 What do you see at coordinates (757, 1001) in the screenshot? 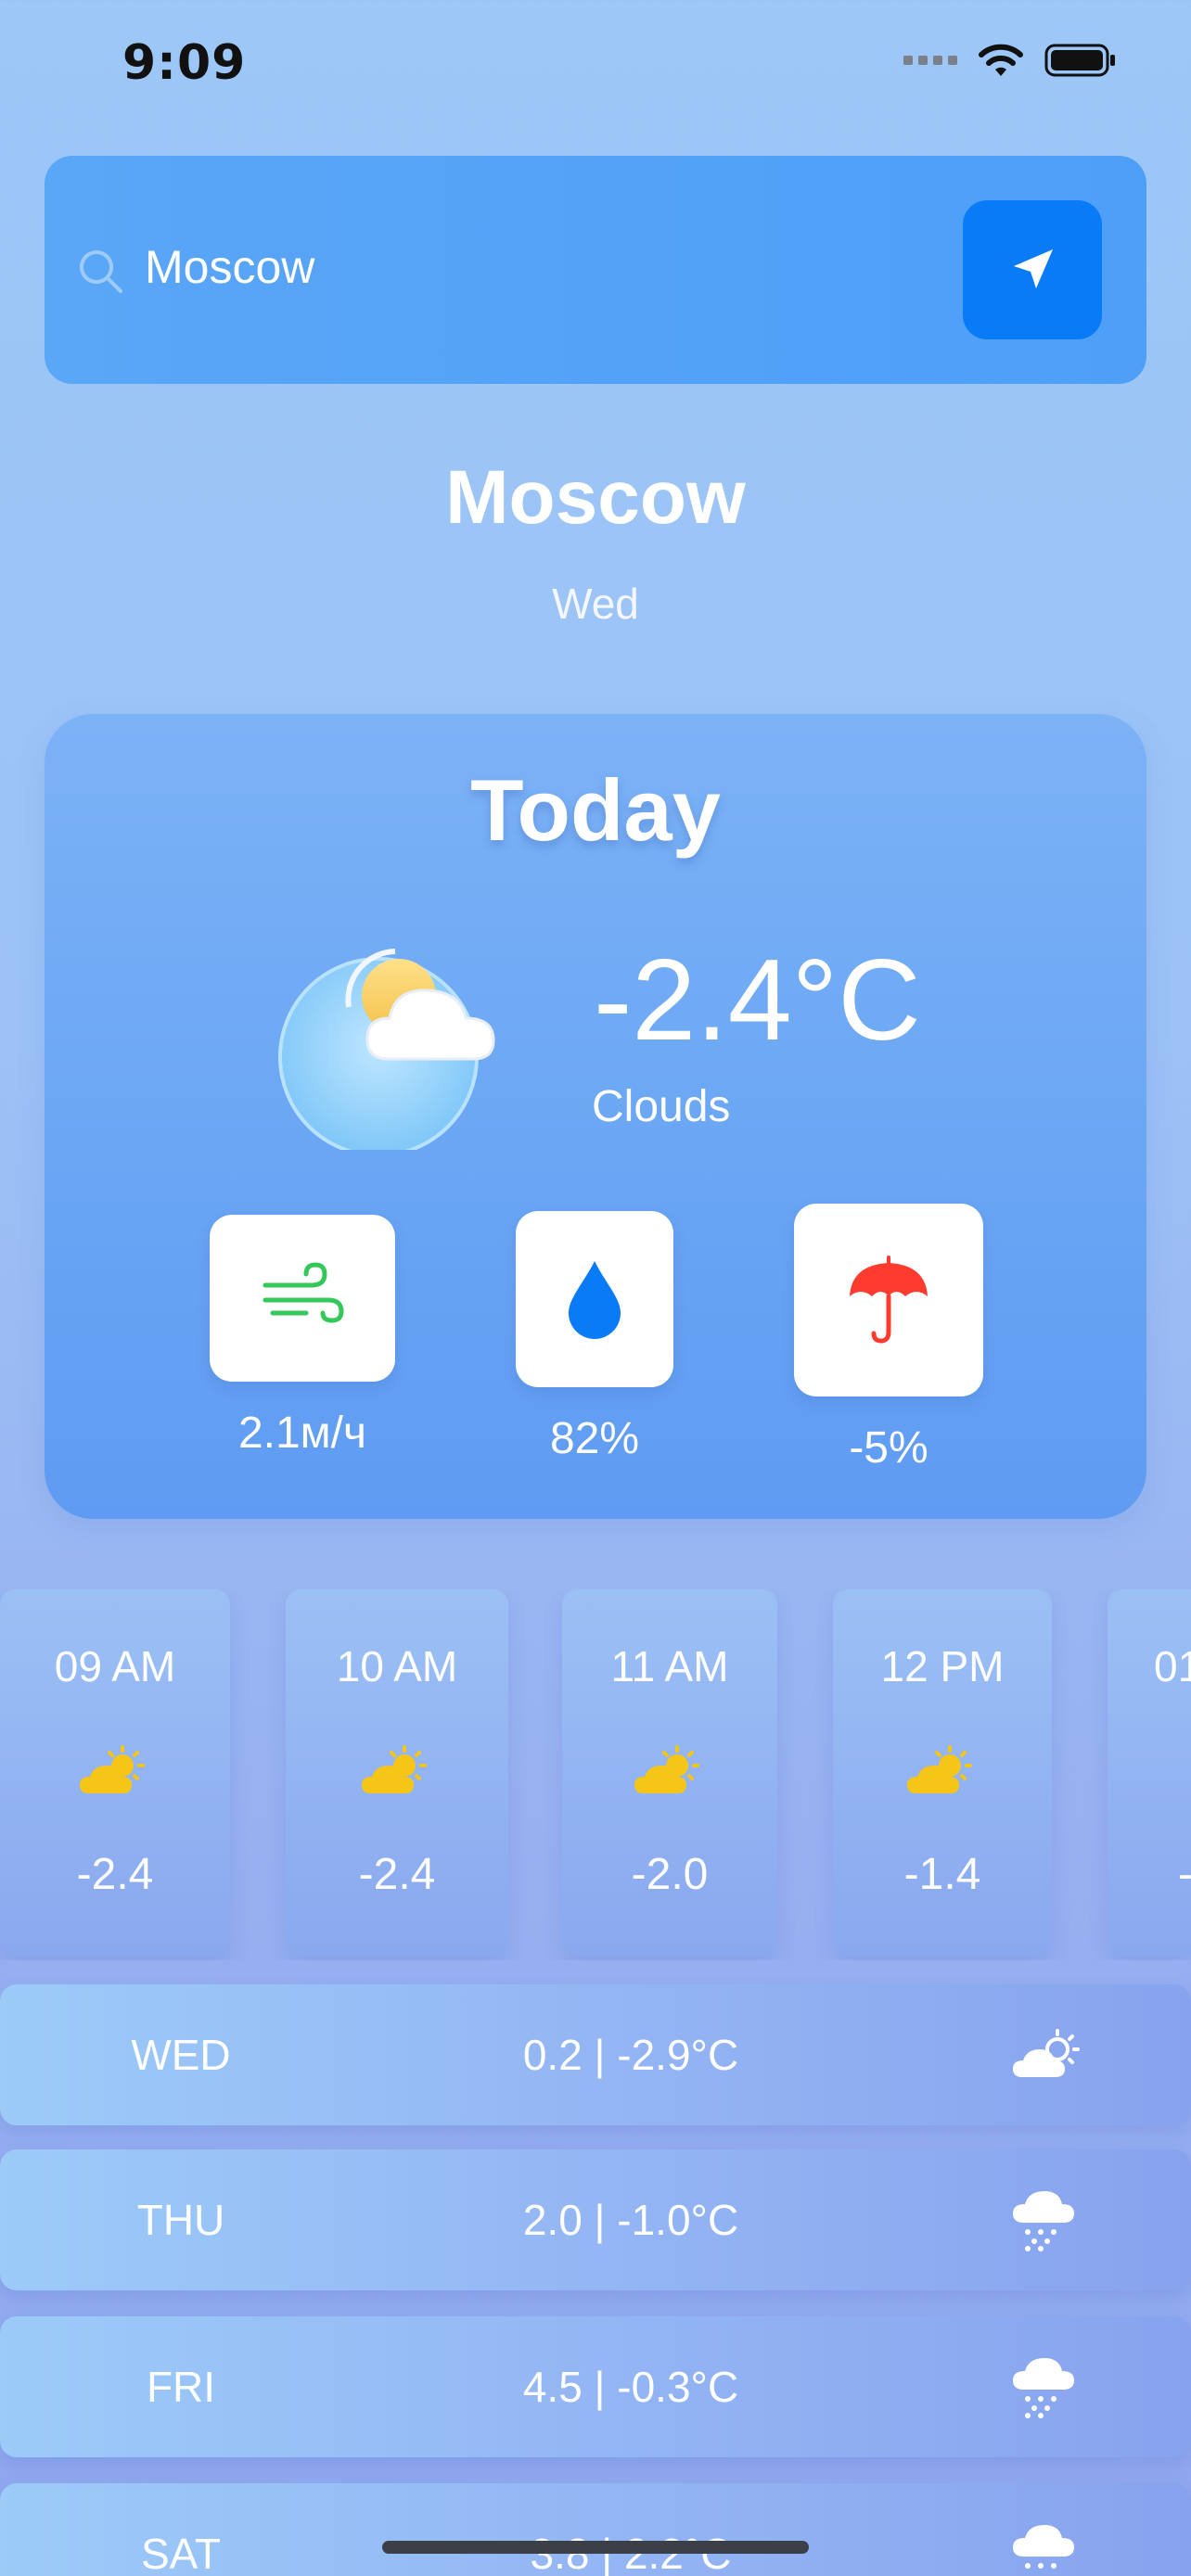
I see `current-temperature: -2.4°C` at bounding box center [757, 1001].